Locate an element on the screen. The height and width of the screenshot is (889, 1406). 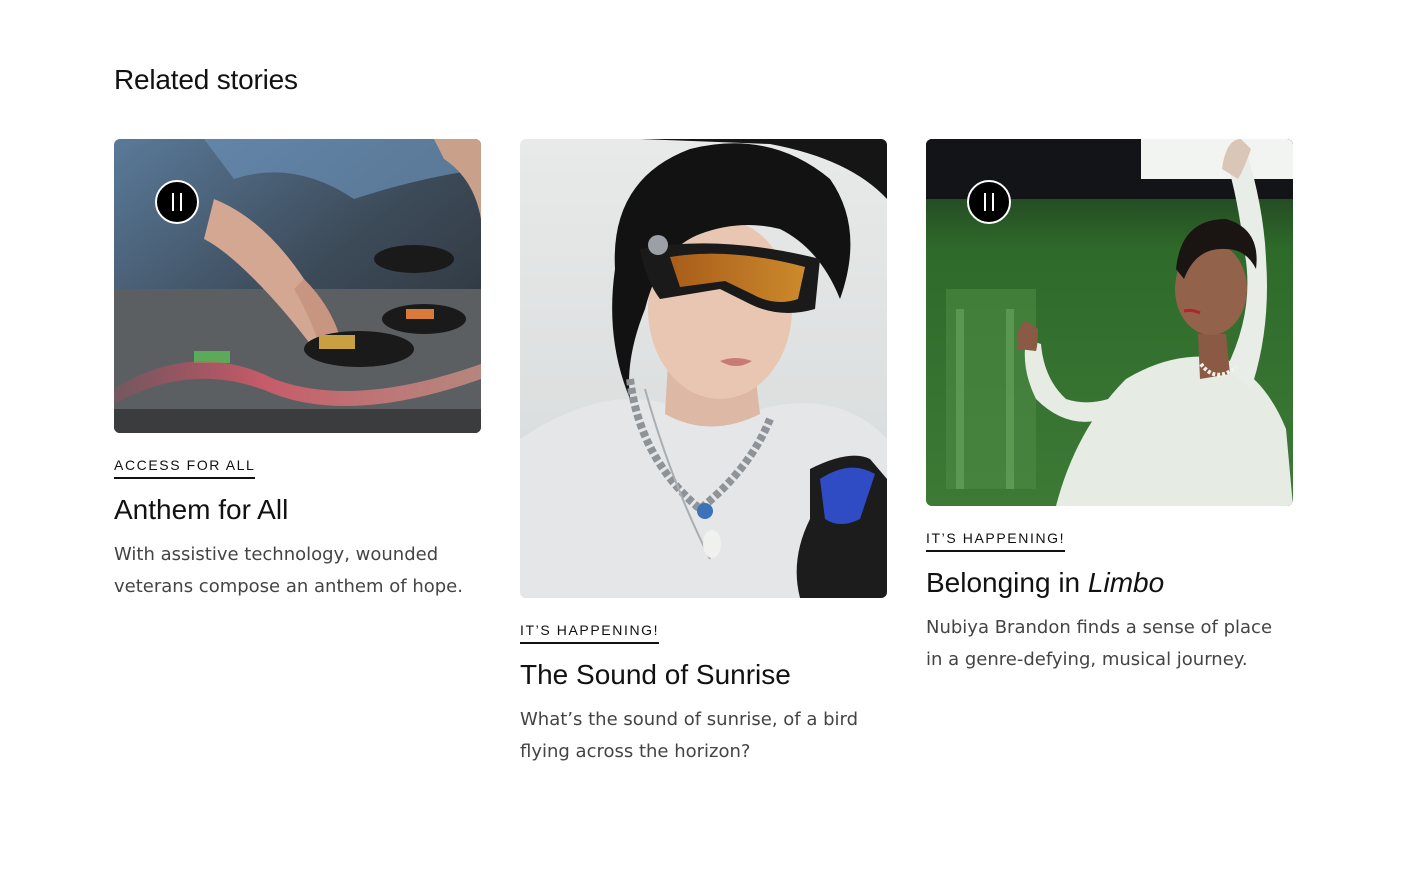
story-video-anthem-for-all is located at coordinates (297, 286).